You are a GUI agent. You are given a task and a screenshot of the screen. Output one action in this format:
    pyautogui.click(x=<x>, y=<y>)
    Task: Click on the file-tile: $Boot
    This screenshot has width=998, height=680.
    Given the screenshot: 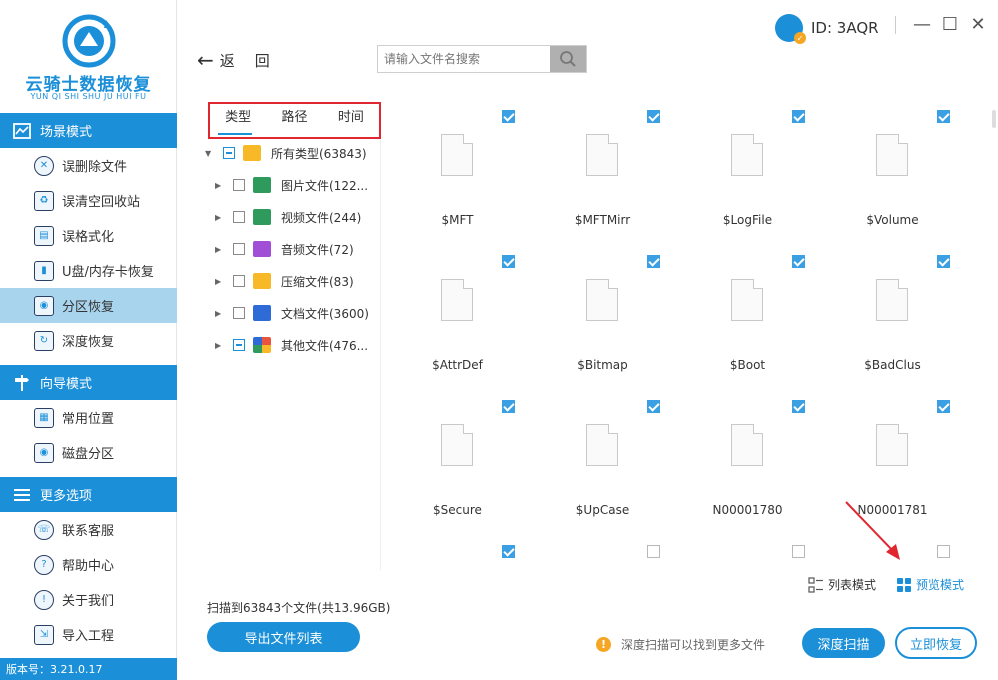 What is the action you would take?
    pyautogui.click(x=747, y=317)
    